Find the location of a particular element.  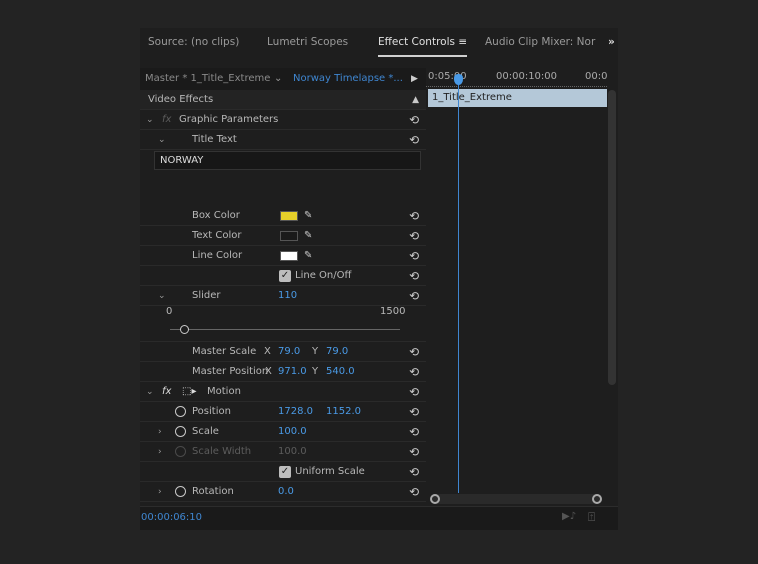

tab-label: Effect Controls is located at coordinates (416, 42).